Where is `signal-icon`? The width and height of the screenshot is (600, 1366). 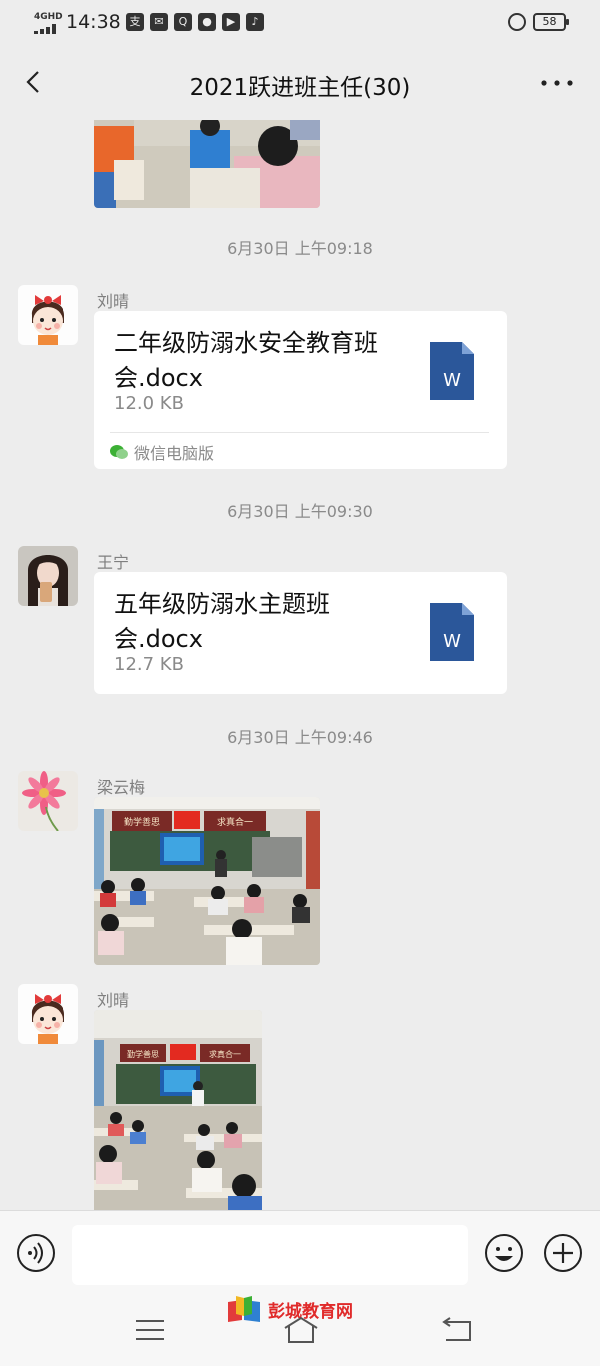 signal-icon is located at coordinates (47, 29).